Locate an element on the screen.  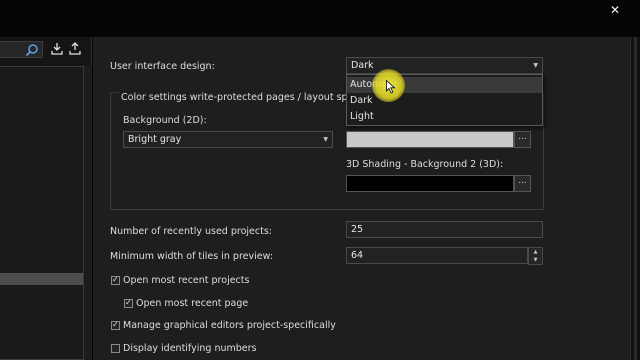
background-2d-label: Background (2D): is located at coordinates (165, 120).